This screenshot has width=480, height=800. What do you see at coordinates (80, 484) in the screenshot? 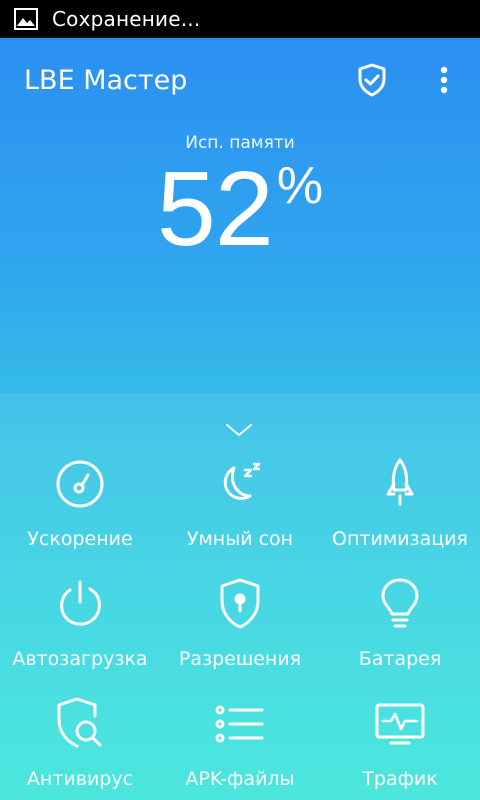
I see `speedometer-icon` at bounding box center [80, 484].